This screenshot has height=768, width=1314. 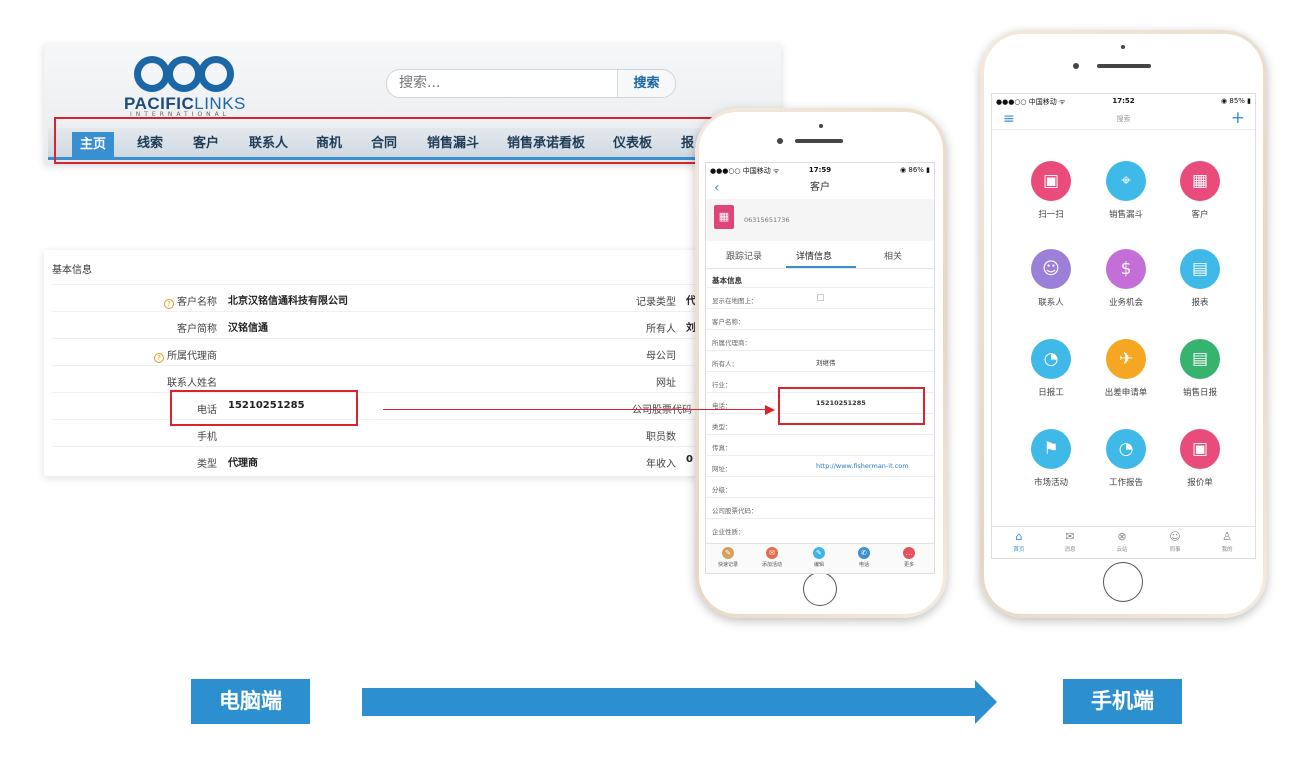 I want to click on info-right-label: 所有人, so click(x=661, y=329).